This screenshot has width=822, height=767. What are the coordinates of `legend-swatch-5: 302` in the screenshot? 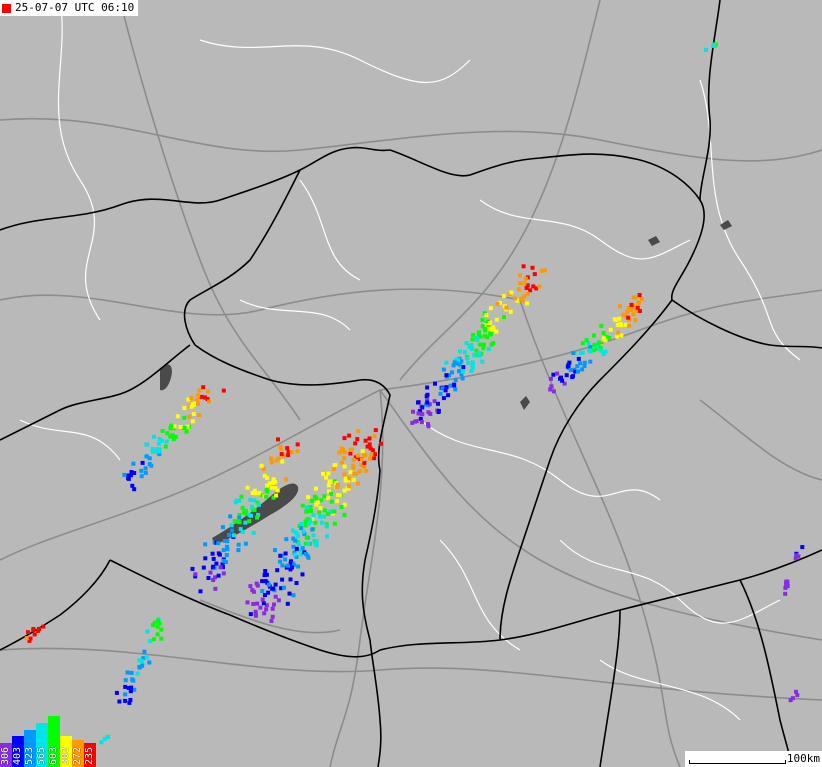 It's located at (66, 751).